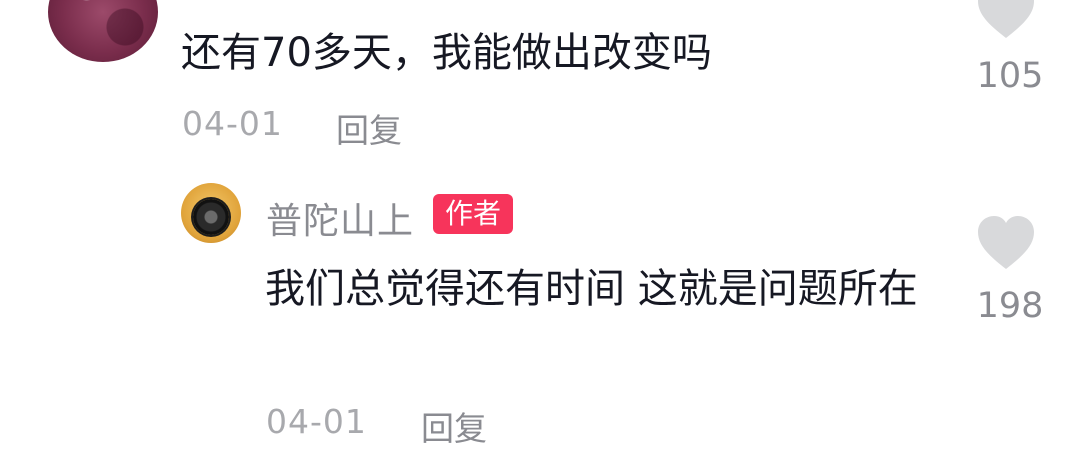 Image resolution: width=1080 pixels, height=459 pixels. What do you see at coordinates (473, 214) in the screenshot?
I see `author-badge: 作者` at bounding box center [473, 214].